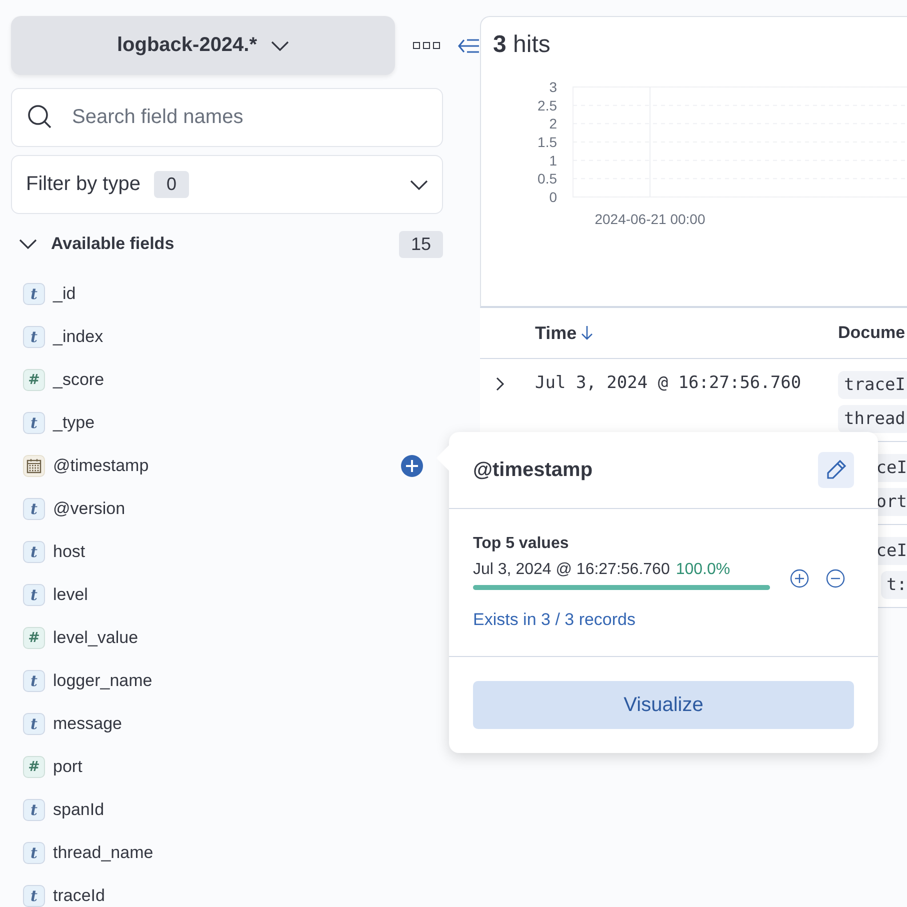  Describe the element at coordinates (872, 333) in the screenshot. I see `column-header: Docume` at that location.